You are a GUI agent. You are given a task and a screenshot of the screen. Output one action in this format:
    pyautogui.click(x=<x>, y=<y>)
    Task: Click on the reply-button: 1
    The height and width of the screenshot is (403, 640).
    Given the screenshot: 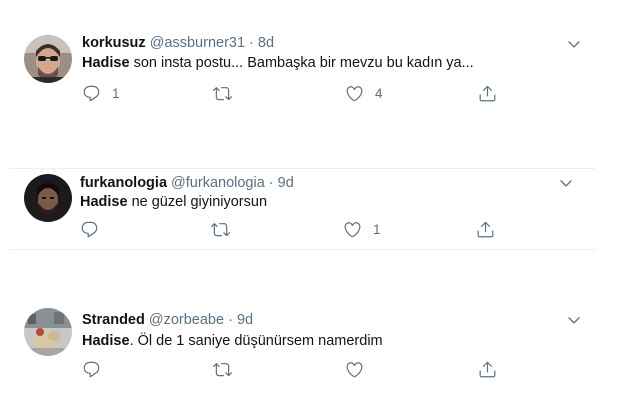 What is the action you would take?
    pyautogui.click(x=101, y=93)
    